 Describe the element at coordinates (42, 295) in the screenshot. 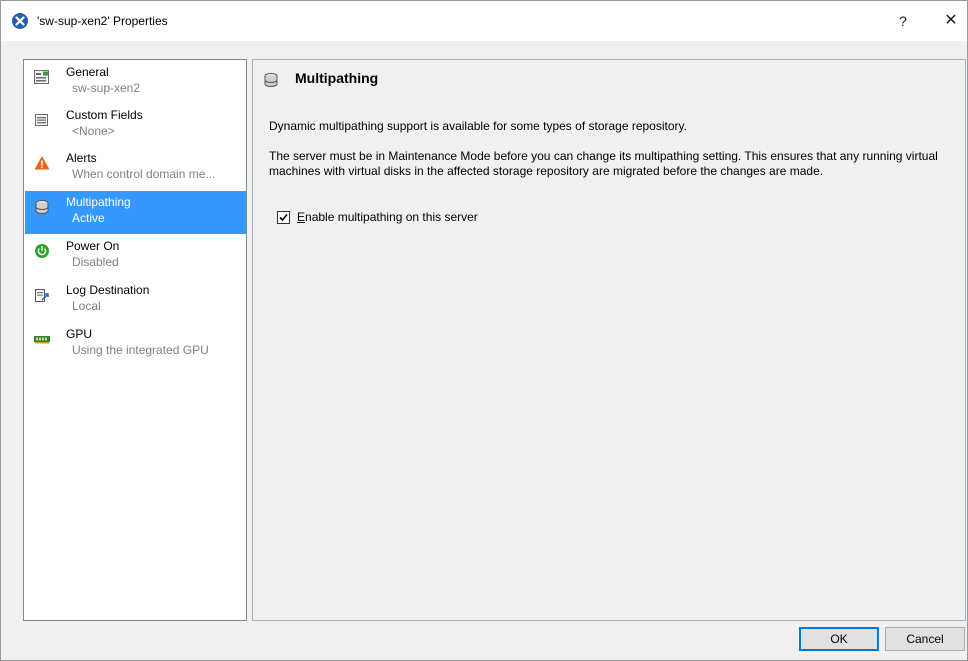

I see `log-destination-icon` at that location.